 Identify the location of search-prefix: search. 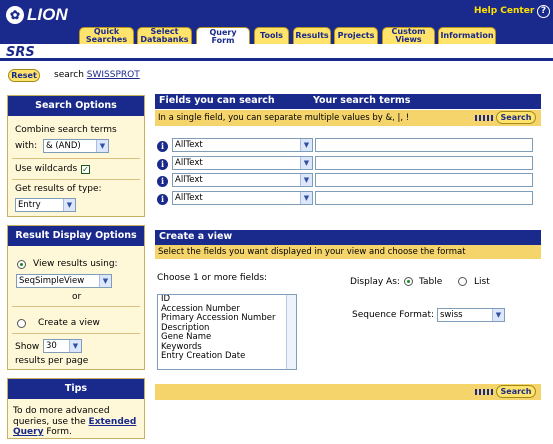
(69, 75).